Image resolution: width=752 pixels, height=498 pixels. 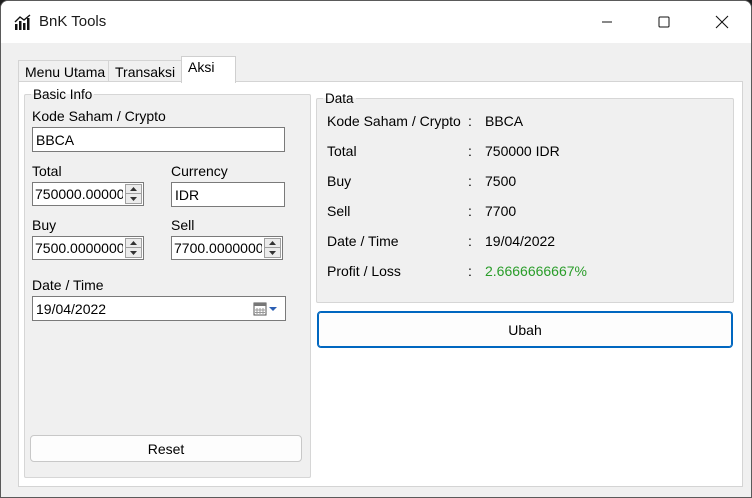 I want to click on total-spin-buttons, so click(x=133, y=194).